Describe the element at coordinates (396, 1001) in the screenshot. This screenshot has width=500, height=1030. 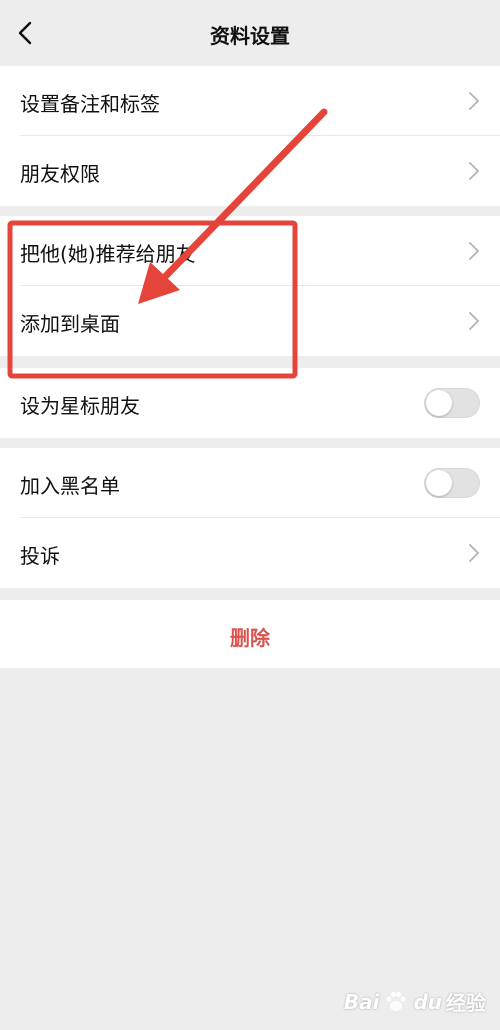
I see `paw-icon` at that location.